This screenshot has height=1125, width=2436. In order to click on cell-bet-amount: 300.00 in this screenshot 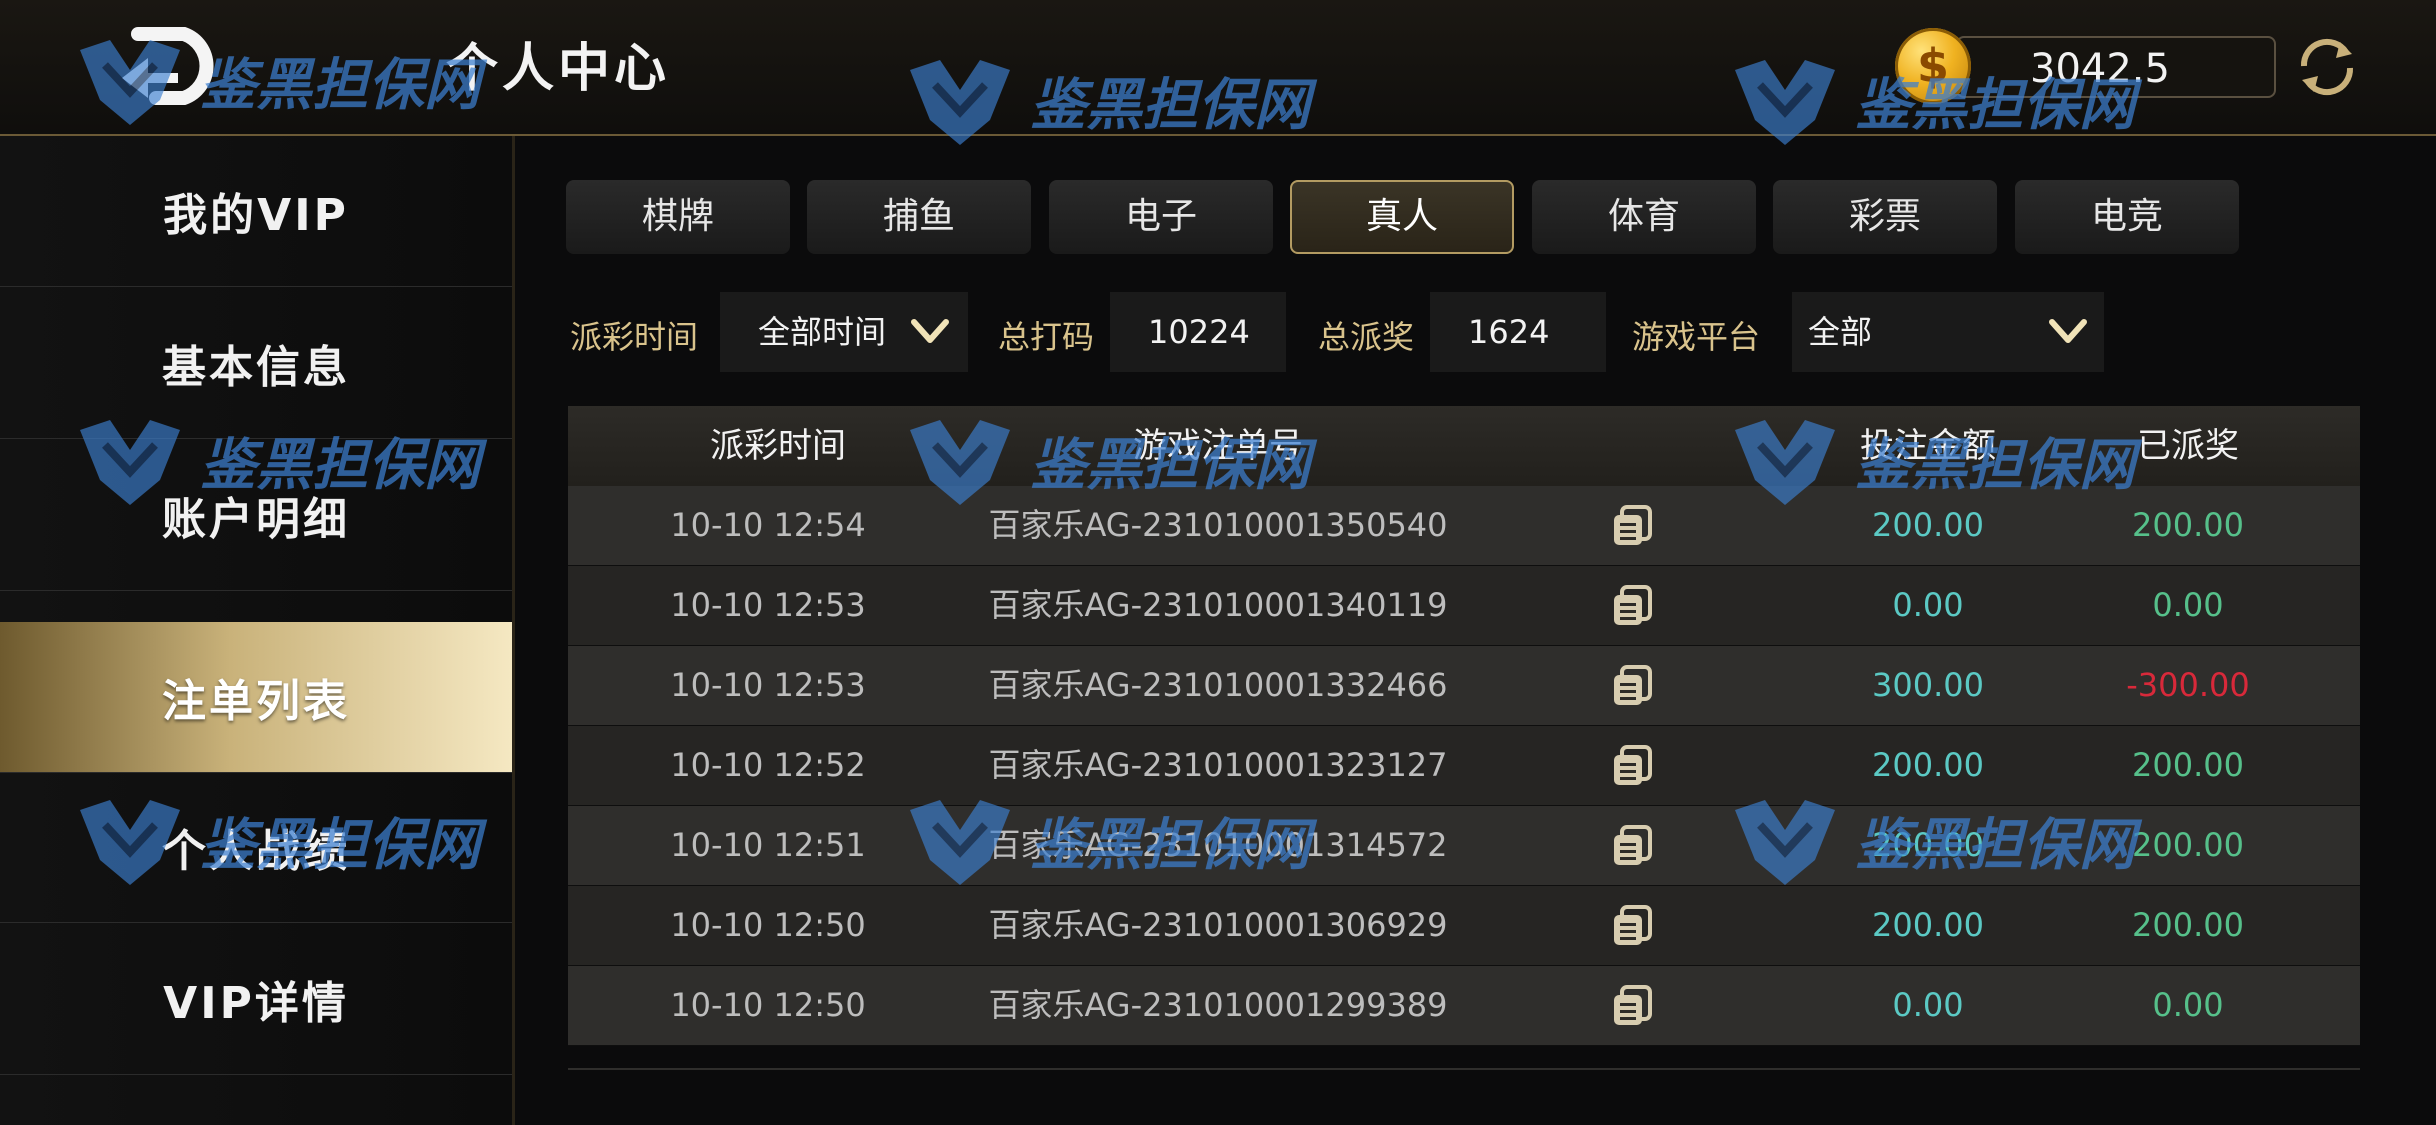, I will do `click(1928, 685)`.